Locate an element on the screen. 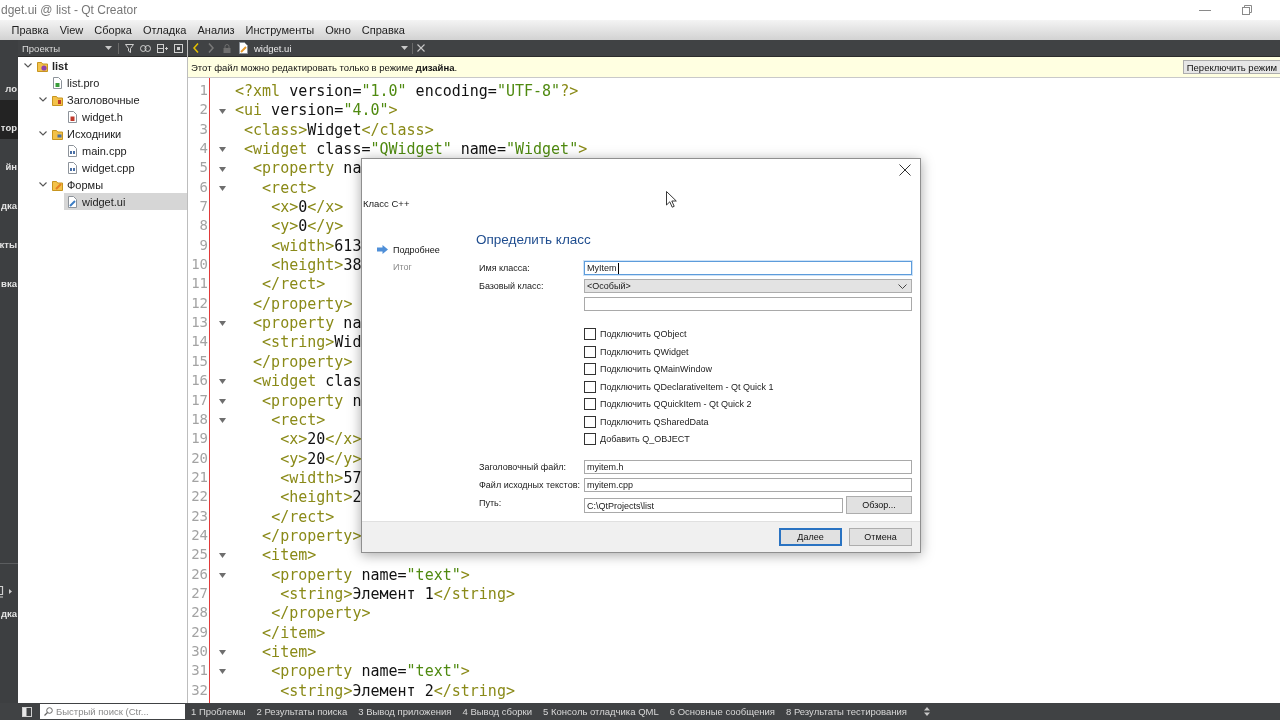  tree-item: Заголовочные is located at coordinates (118, 99).